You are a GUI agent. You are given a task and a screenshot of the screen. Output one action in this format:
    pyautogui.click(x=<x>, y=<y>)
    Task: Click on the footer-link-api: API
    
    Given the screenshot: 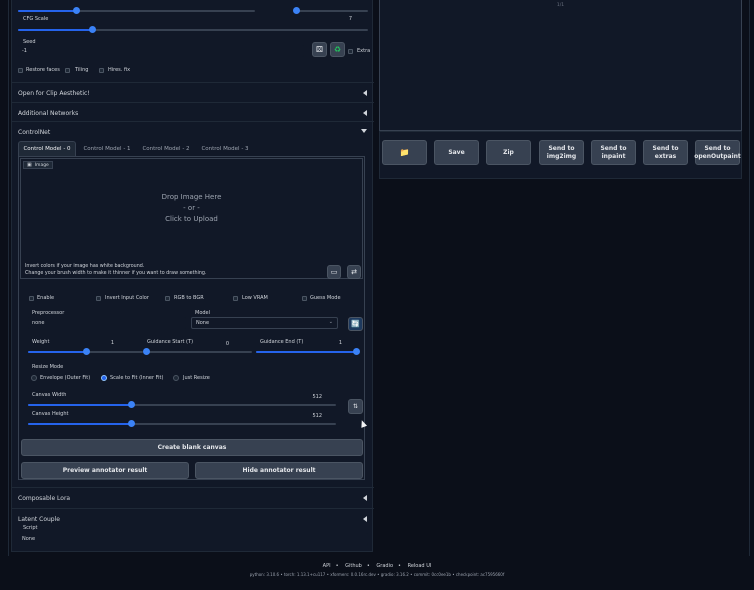 What is the action you would take?
    pyautogui.click(x=327, y=566)
    